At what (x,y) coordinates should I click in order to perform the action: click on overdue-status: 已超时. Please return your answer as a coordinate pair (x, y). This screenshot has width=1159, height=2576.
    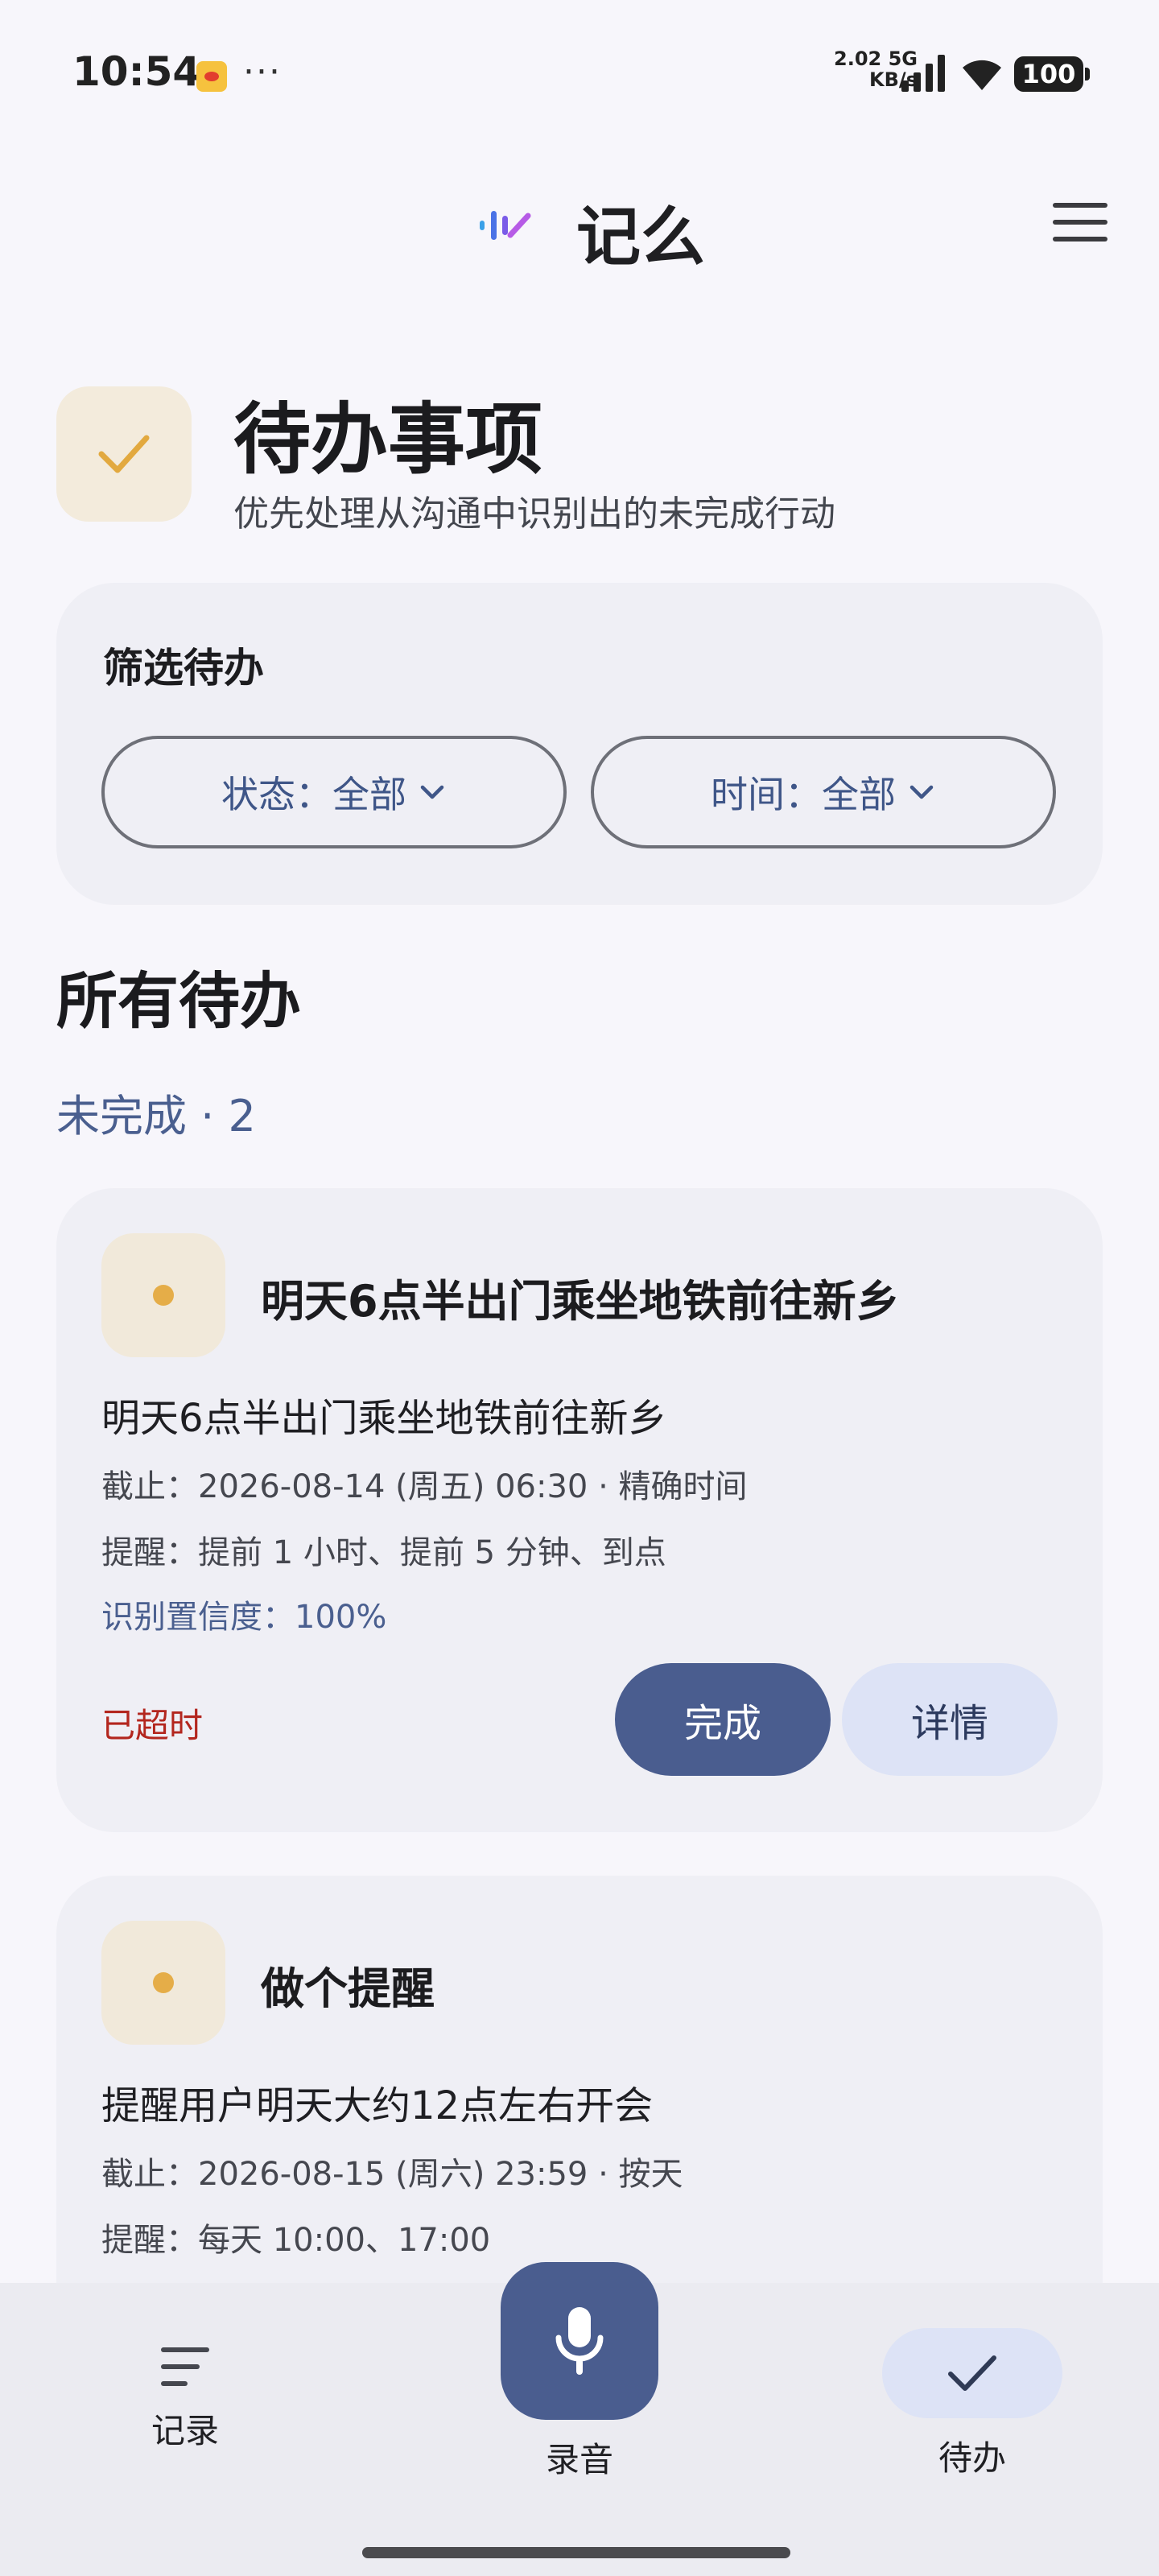
    Looking at the image, I should click on (152, 1725).